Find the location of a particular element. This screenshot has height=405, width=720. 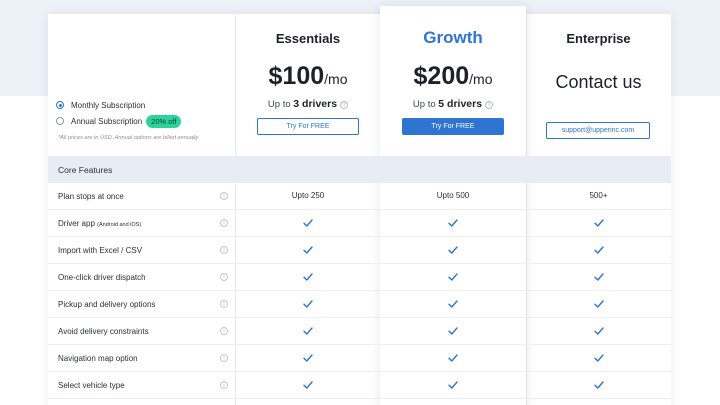

annual-option: Annual Subscription 20% off is located at coordinates (141, 121).